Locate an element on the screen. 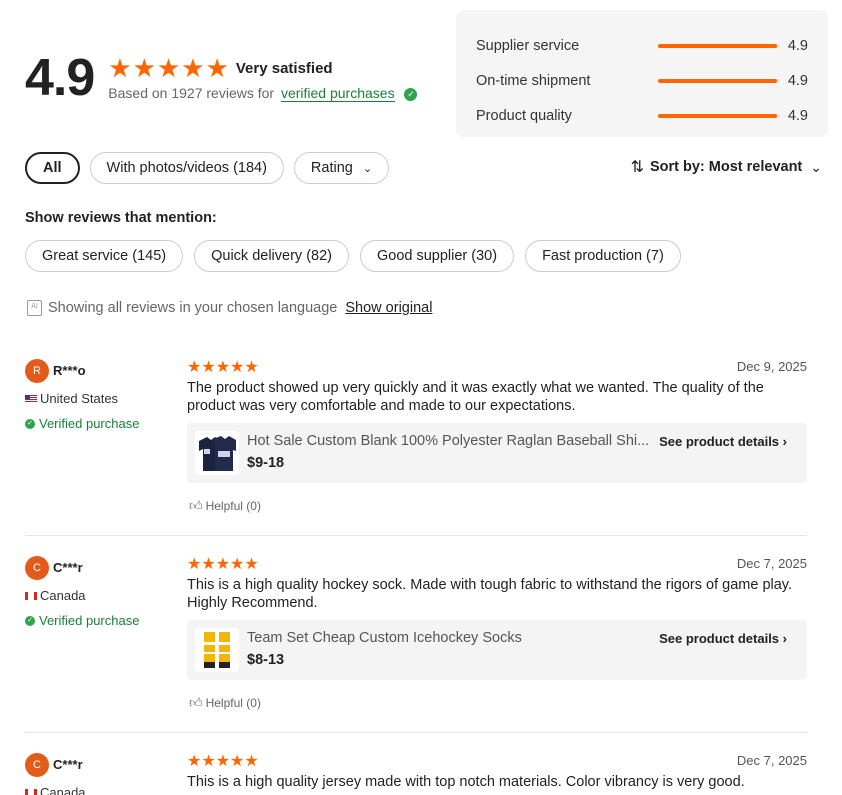  filter-photos-chip: With photos/videos (184) is located at coordinates (186, 168).